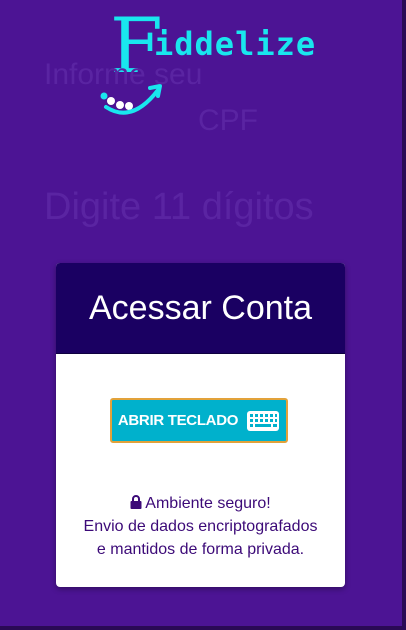  I want to click on secure-line-2: e mantidos de forma privada., so click(200, 549).